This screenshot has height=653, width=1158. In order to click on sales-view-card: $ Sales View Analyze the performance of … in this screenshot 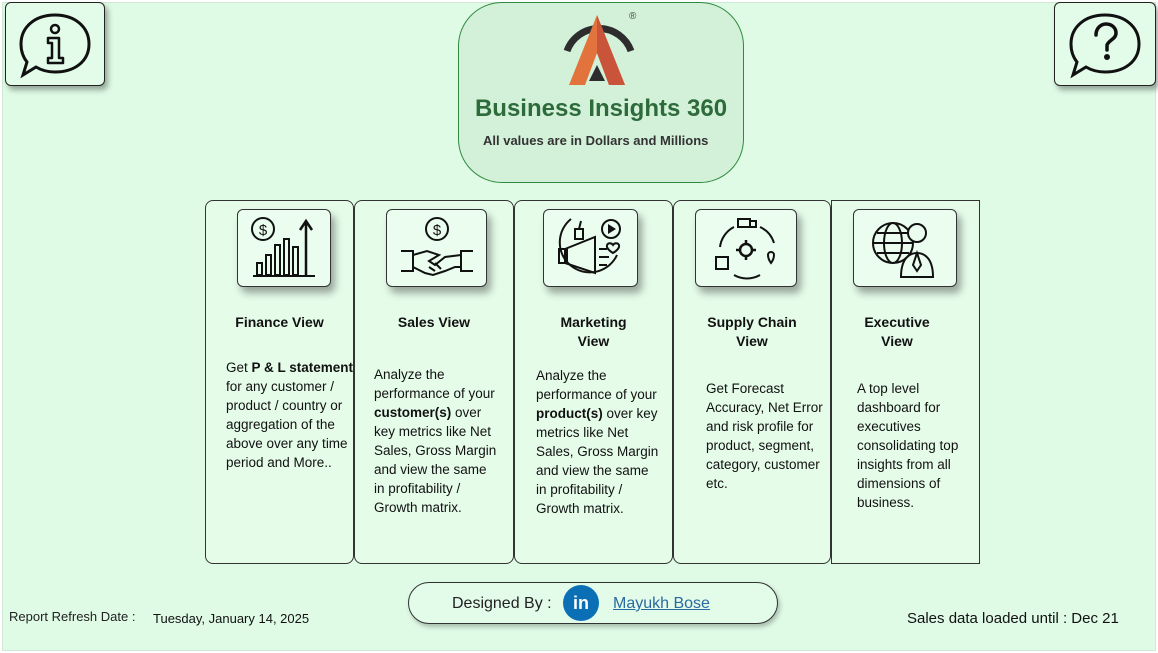, I will do `click(434, 382)`.